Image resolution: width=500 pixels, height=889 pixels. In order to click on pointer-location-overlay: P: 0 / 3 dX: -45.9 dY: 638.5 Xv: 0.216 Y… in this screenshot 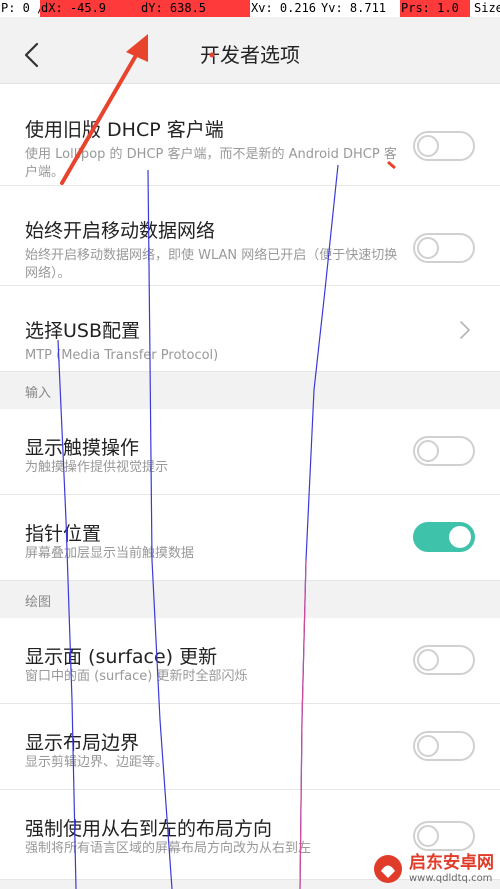, I will do `click(250, 8)`.